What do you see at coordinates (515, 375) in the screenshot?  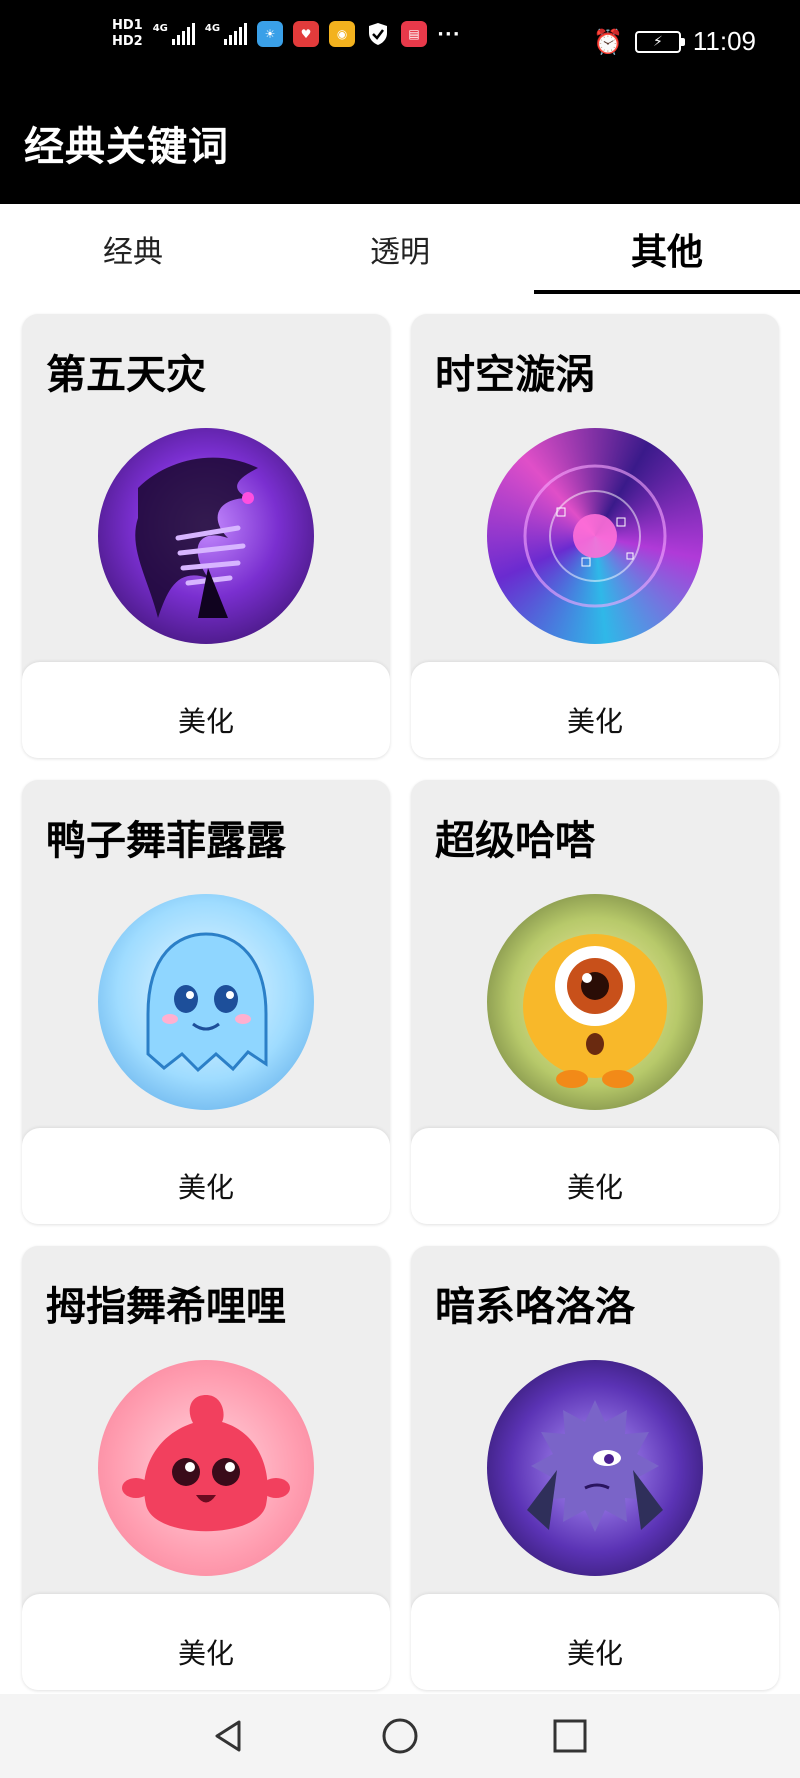 I see `card-title: 时空漩涡` at bounding box center [515, 375].